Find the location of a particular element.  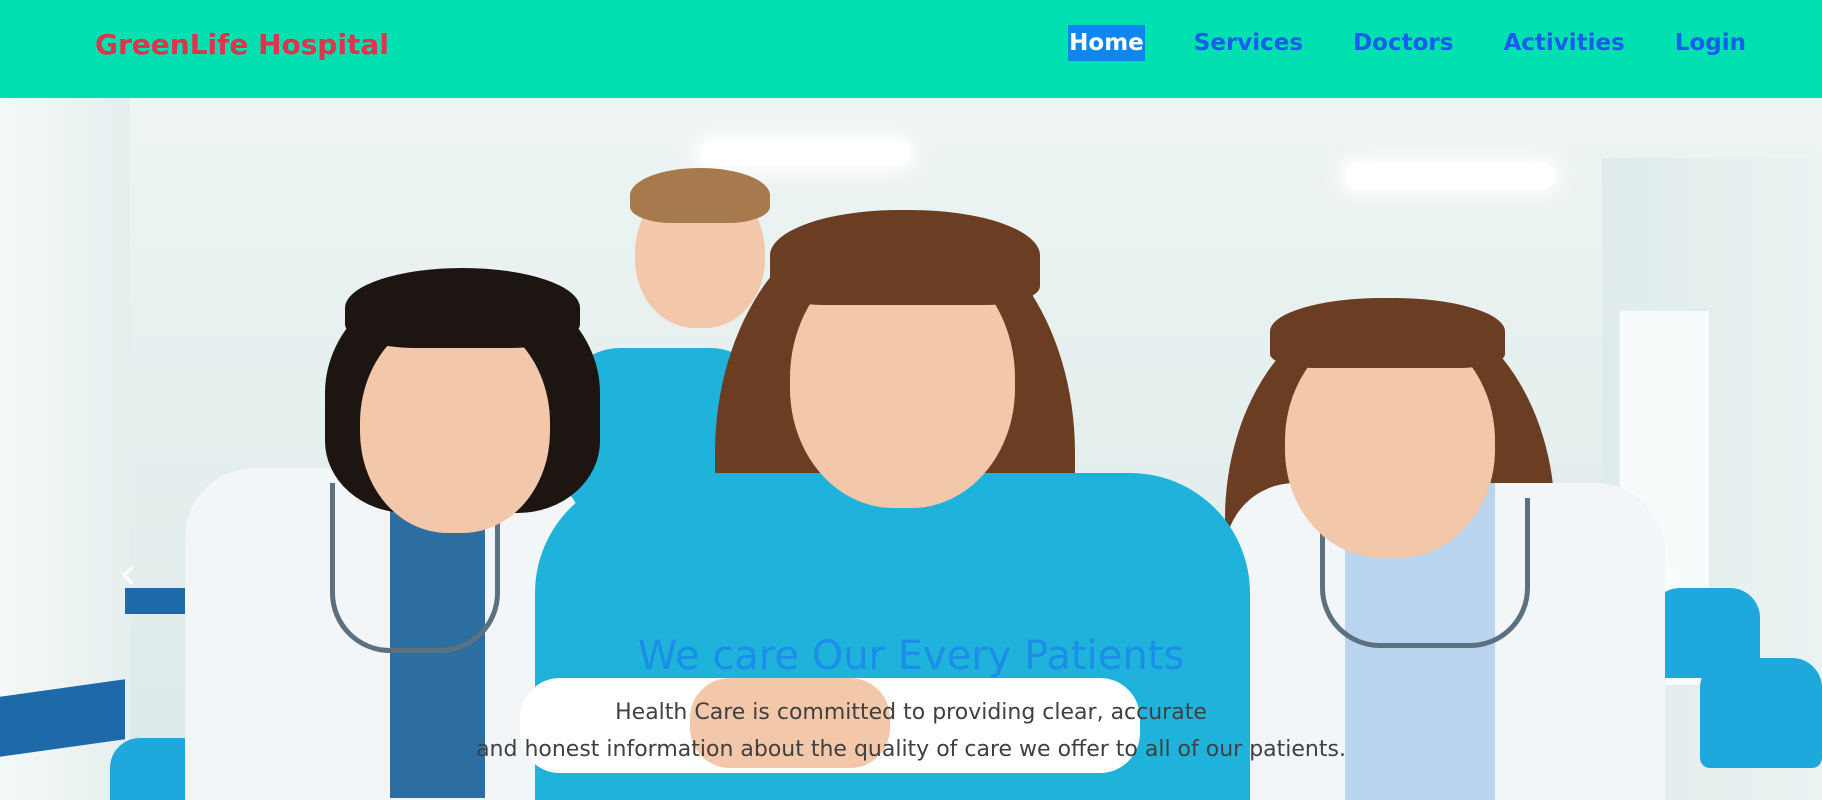

nav-link-login: Login is located at coordinates (1710, 43).